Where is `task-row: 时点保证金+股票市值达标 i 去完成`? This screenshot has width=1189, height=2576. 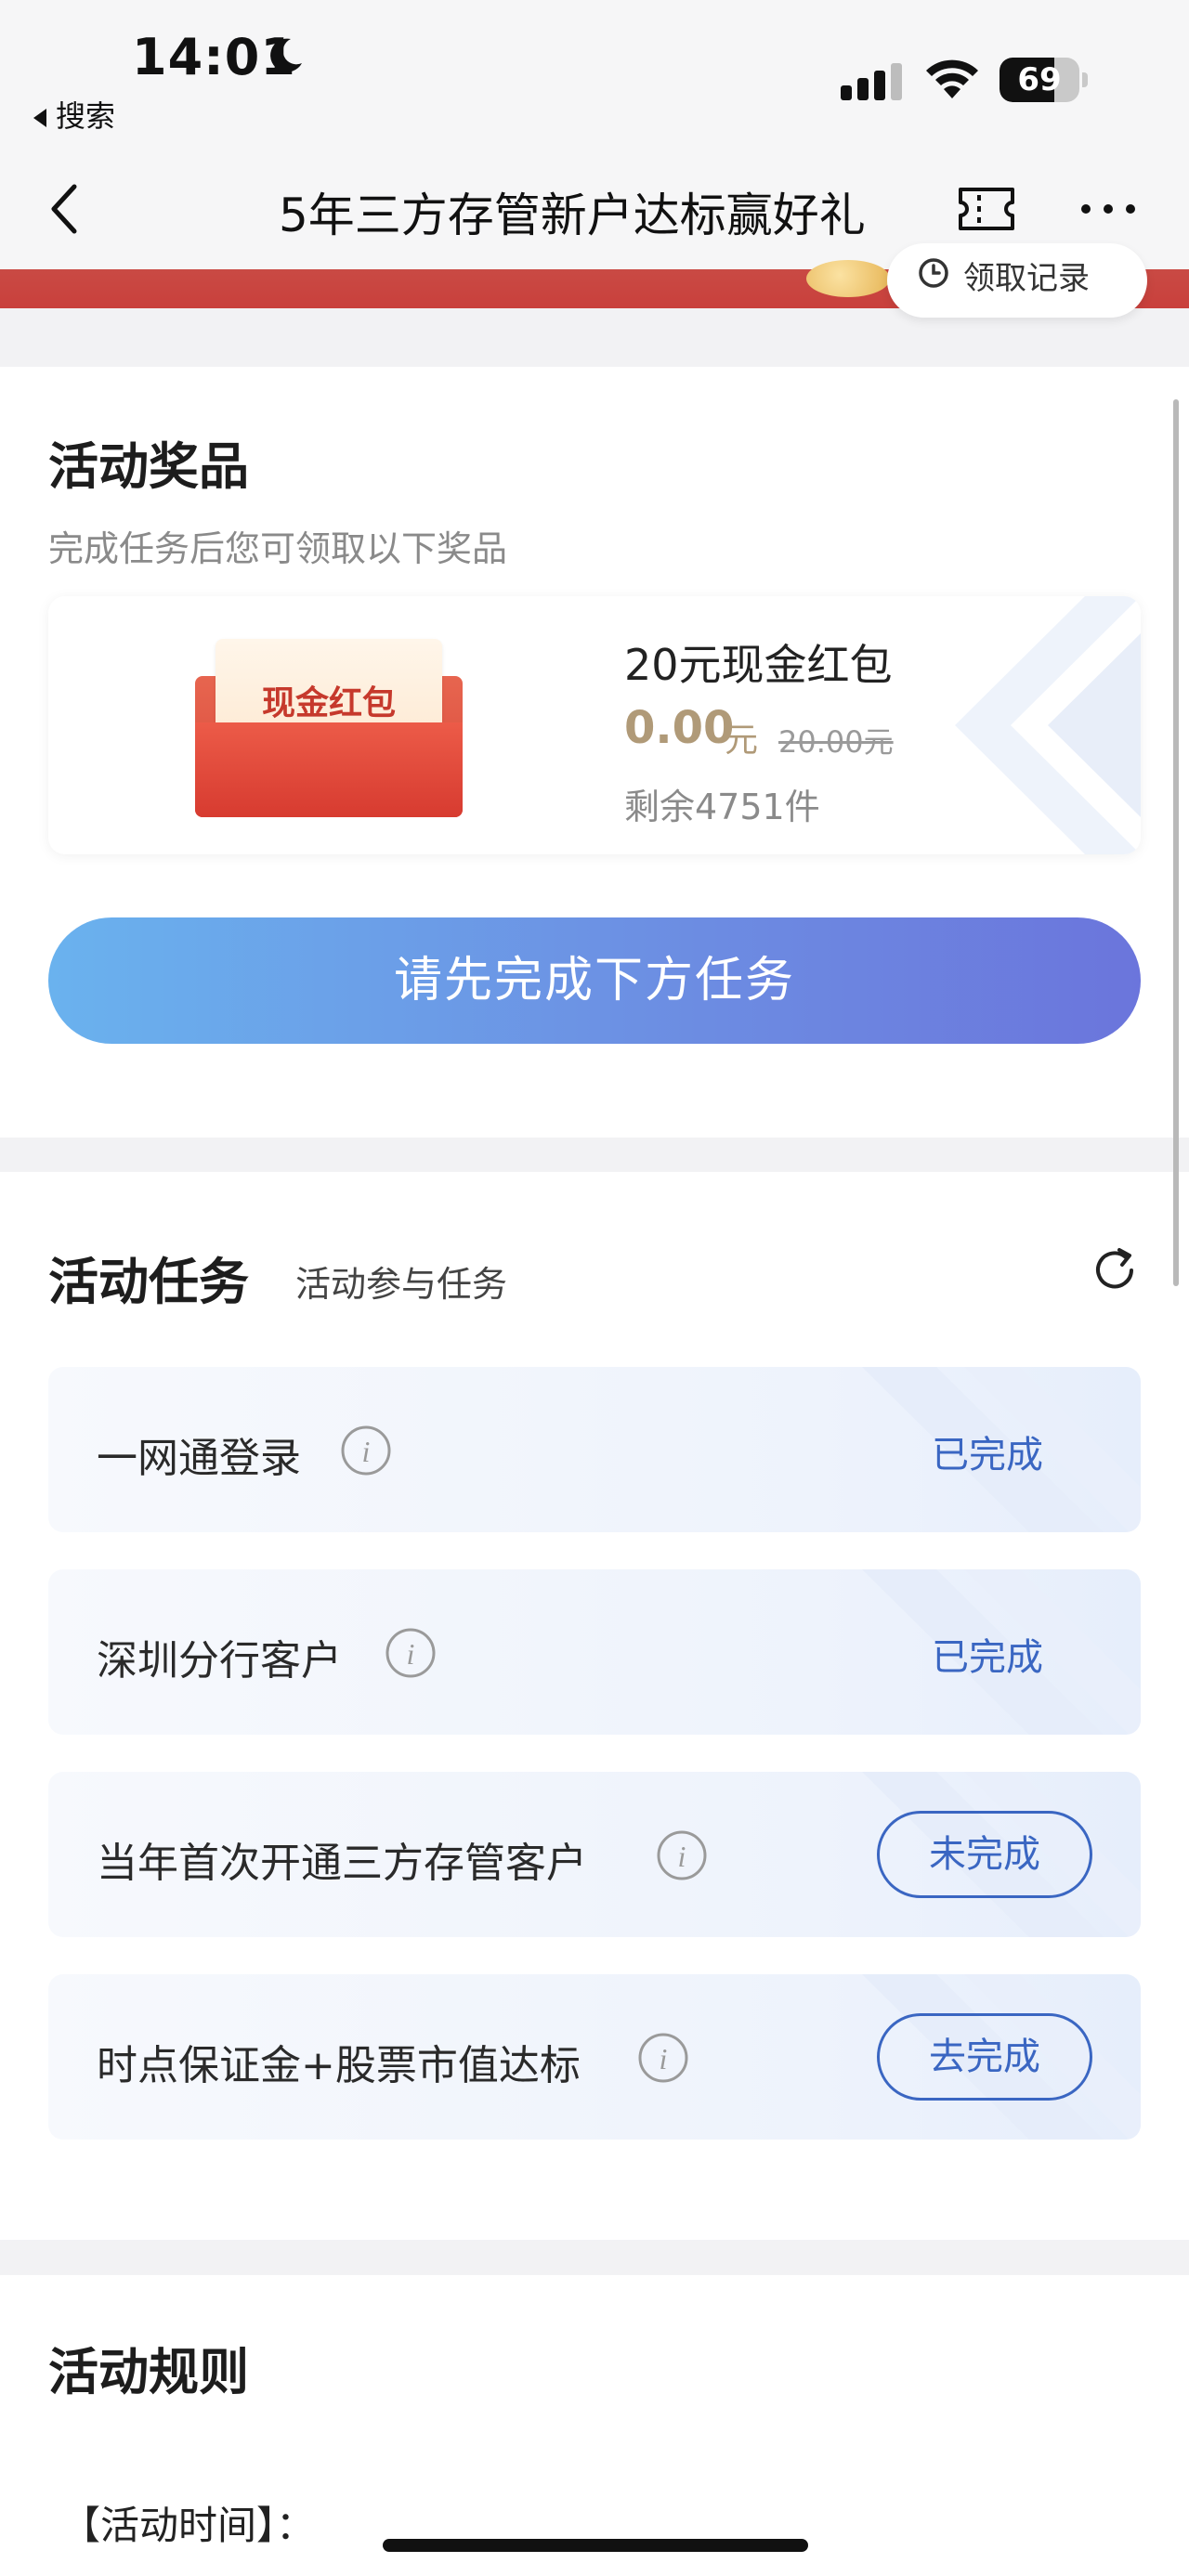 task-row: 时点保证金+股票市值达标 i 去完成 is located at coordinates (594, 2057).